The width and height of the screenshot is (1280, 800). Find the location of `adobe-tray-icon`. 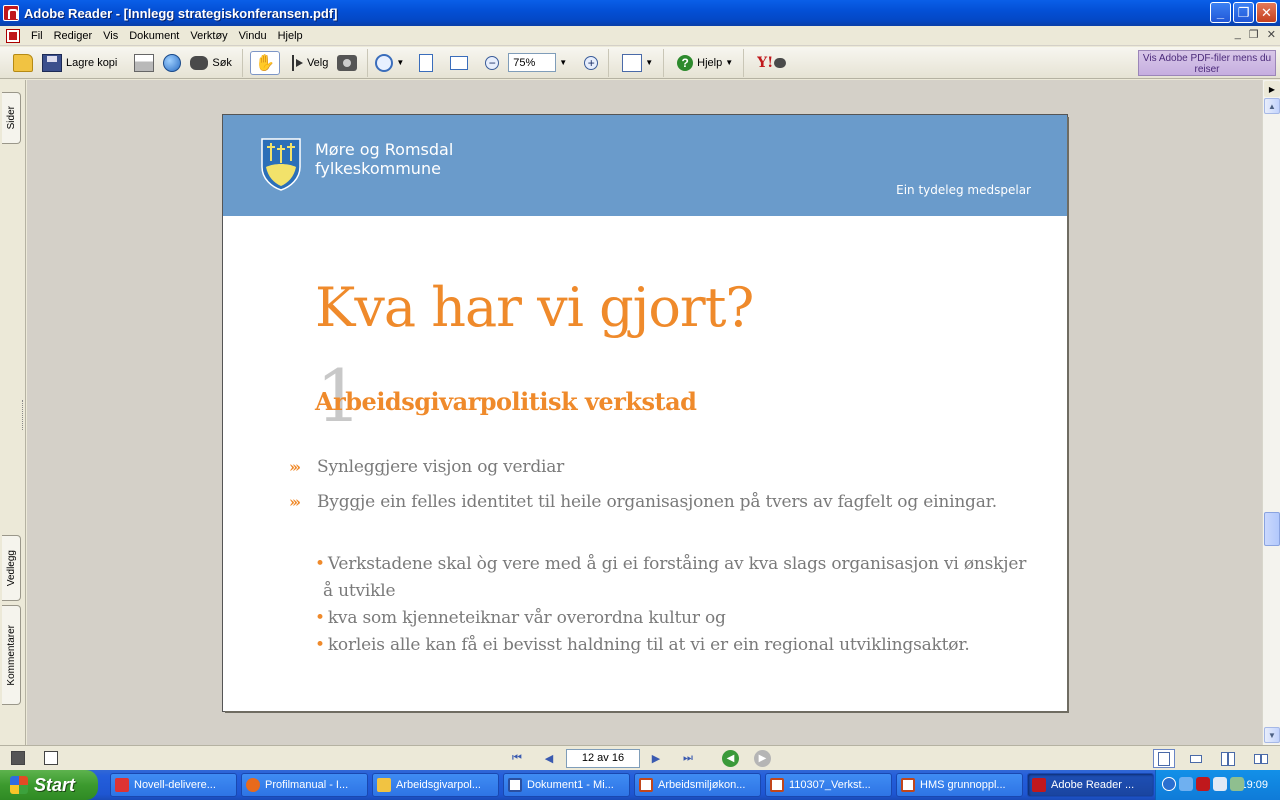

adobe-tray-icon is located at coordinates (1203, 784).